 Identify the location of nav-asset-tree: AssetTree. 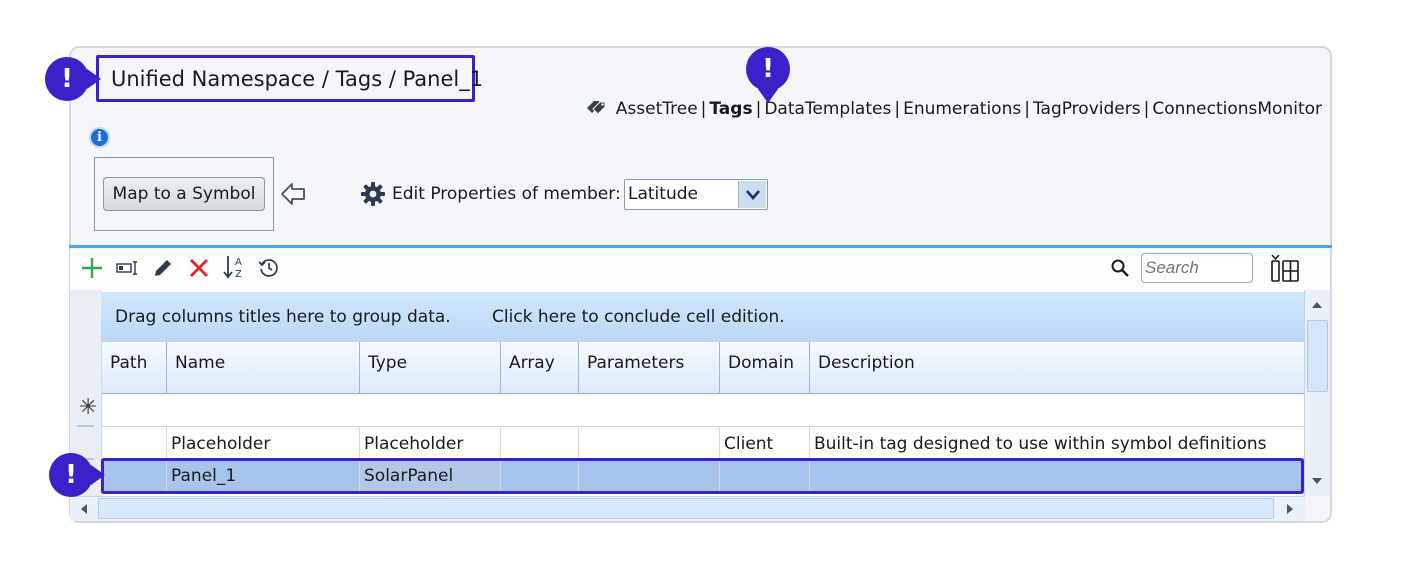
(657, 109).